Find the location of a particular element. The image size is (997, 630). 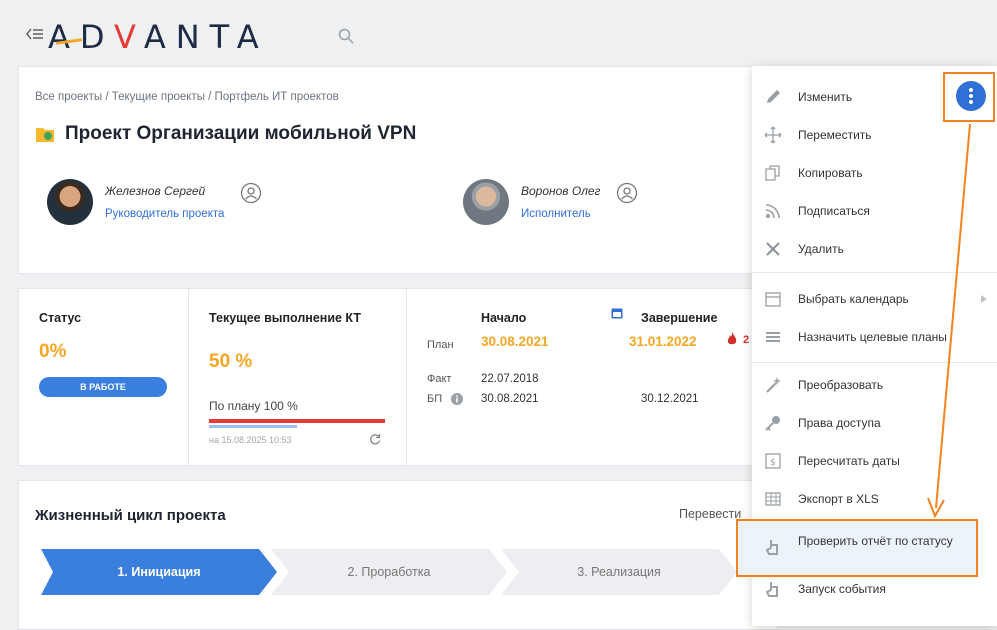

menu-item-choose-calendar: Выбрать календарь is located at coordinates (874, 299).